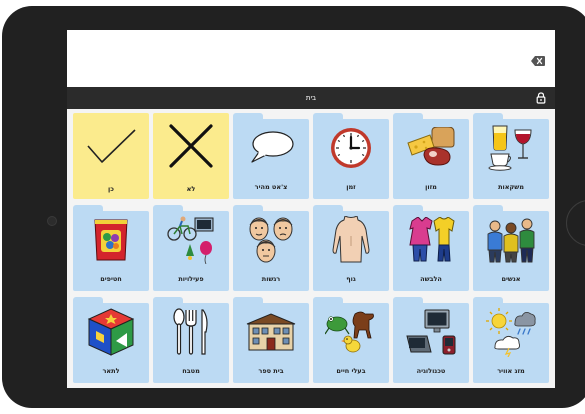 The image size is (585, 414). What do you see at coordinates (111, 279) in the screenshot?
I see `cell-label: חטיפים` at bounding box center [111, 279].